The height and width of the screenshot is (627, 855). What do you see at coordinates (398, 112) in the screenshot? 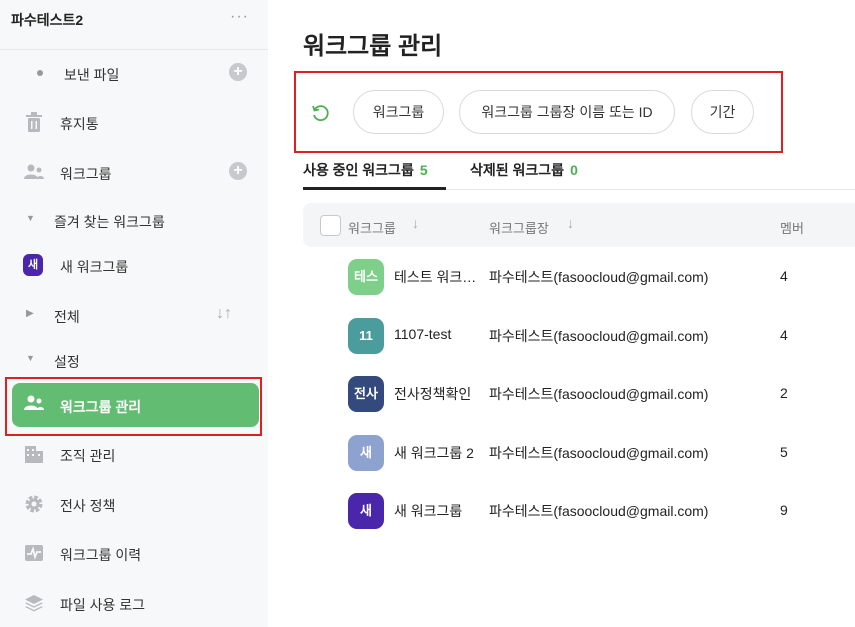
I see `filter-workgroup-button: 워크그룹` at bounding box center [398, 112].